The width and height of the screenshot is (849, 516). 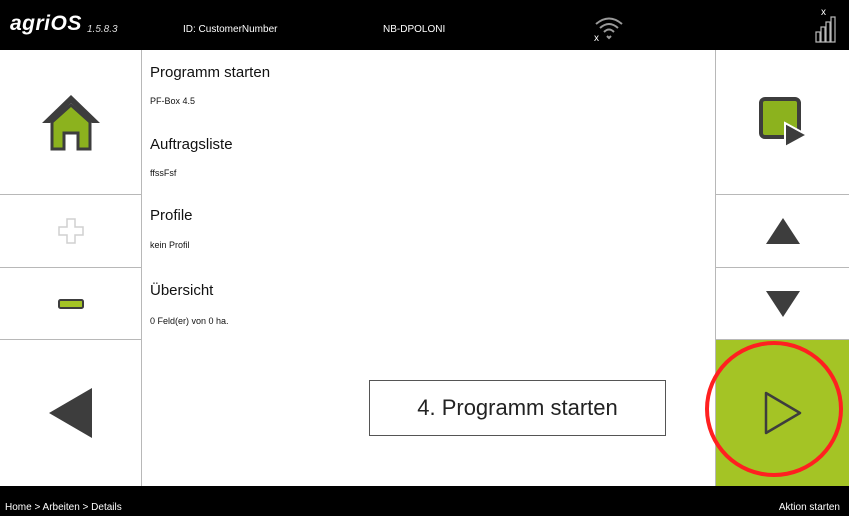 I want to click on section-value-profile: kein Profil, so click(x=170, y=245).